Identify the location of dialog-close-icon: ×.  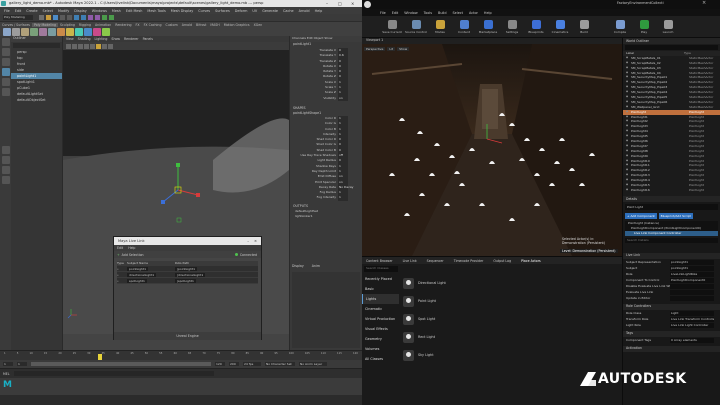
(255, 241).